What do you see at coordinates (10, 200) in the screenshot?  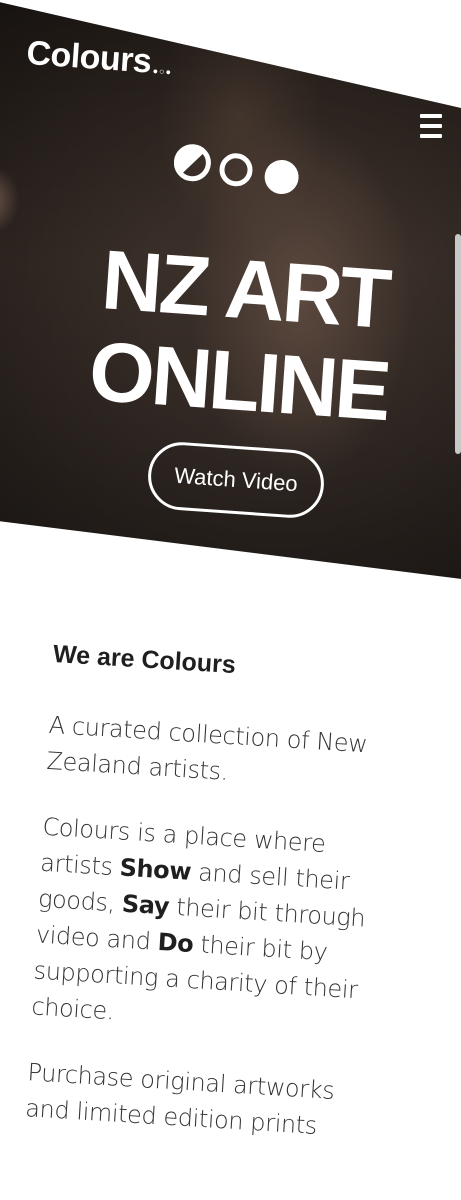 I see `hero-background-detail` at bounding box center [10, 200].